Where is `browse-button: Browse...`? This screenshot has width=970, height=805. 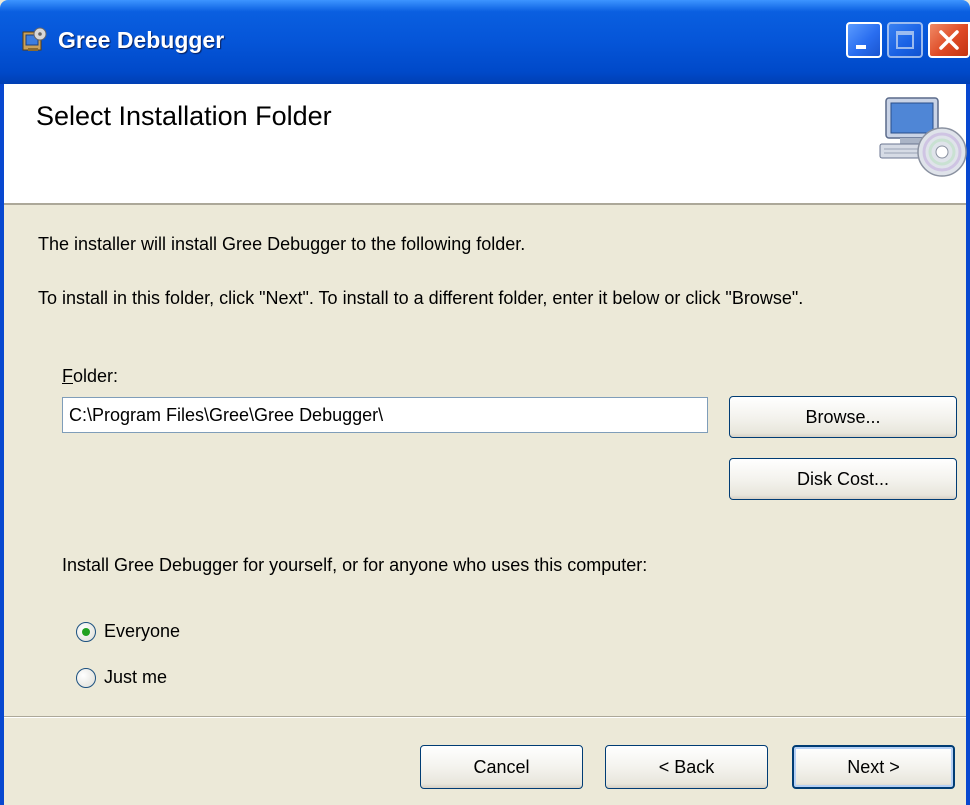 browse-button: Browse... is located at coordinates (843, 417).